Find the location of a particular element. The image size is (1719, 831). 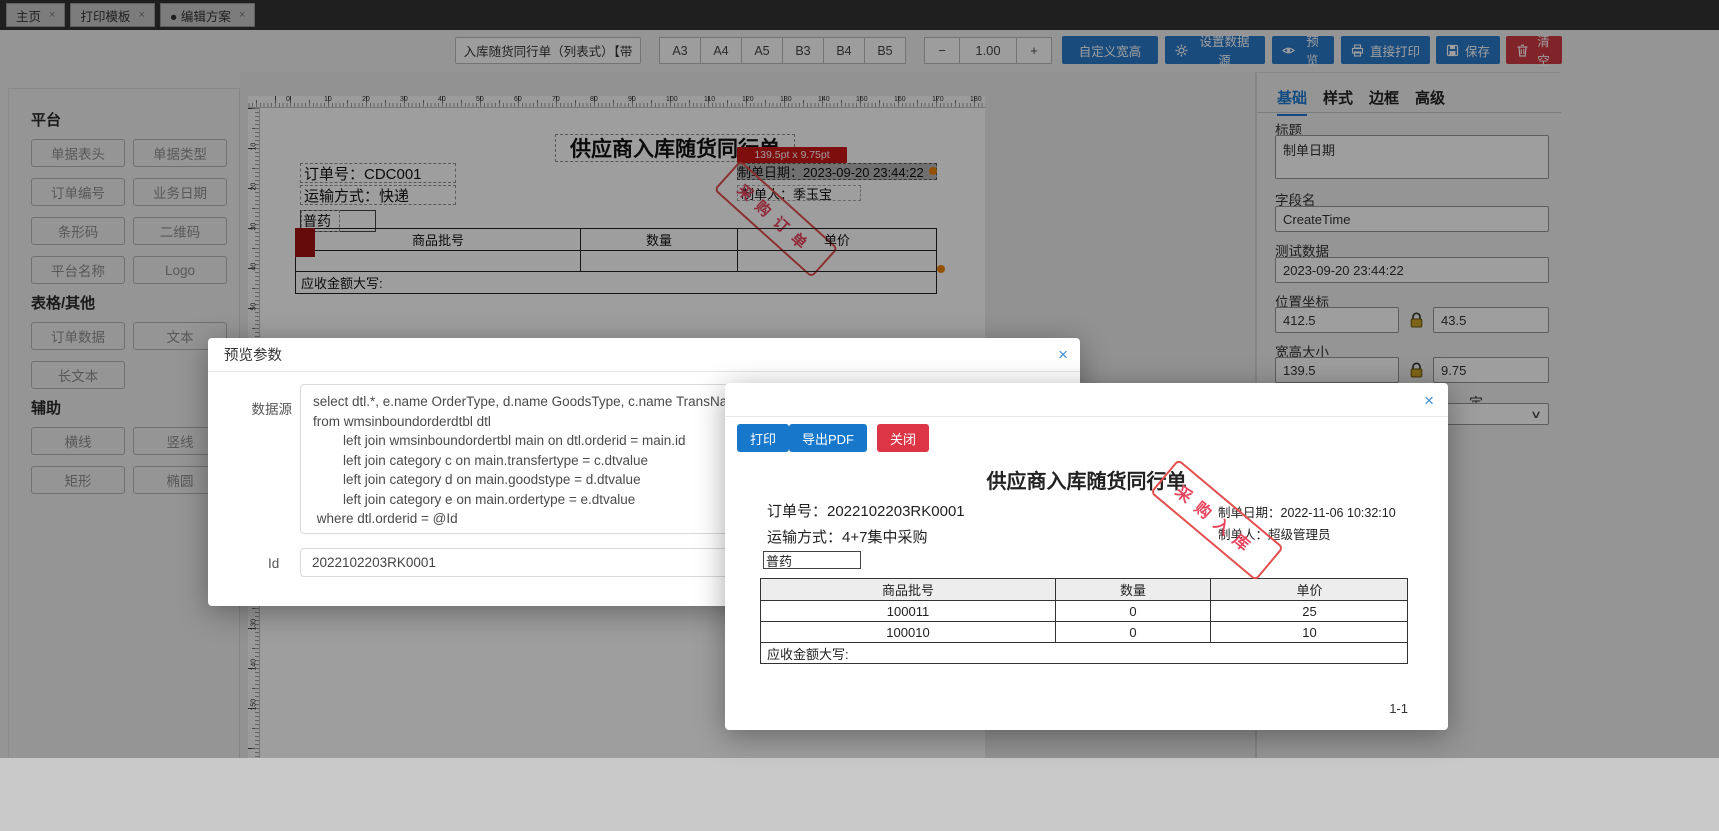

preview-doc-title: 供应商入库随货同行单 is located at coordinates (1086, 482).